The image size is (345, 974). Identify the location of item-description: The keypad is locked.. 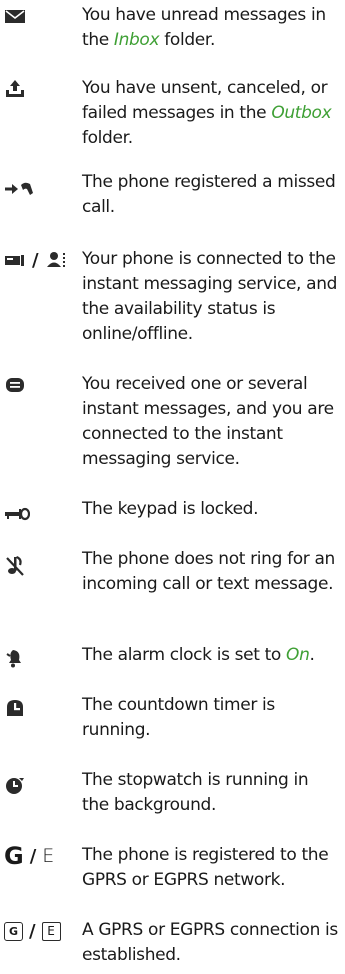
(170, 509).